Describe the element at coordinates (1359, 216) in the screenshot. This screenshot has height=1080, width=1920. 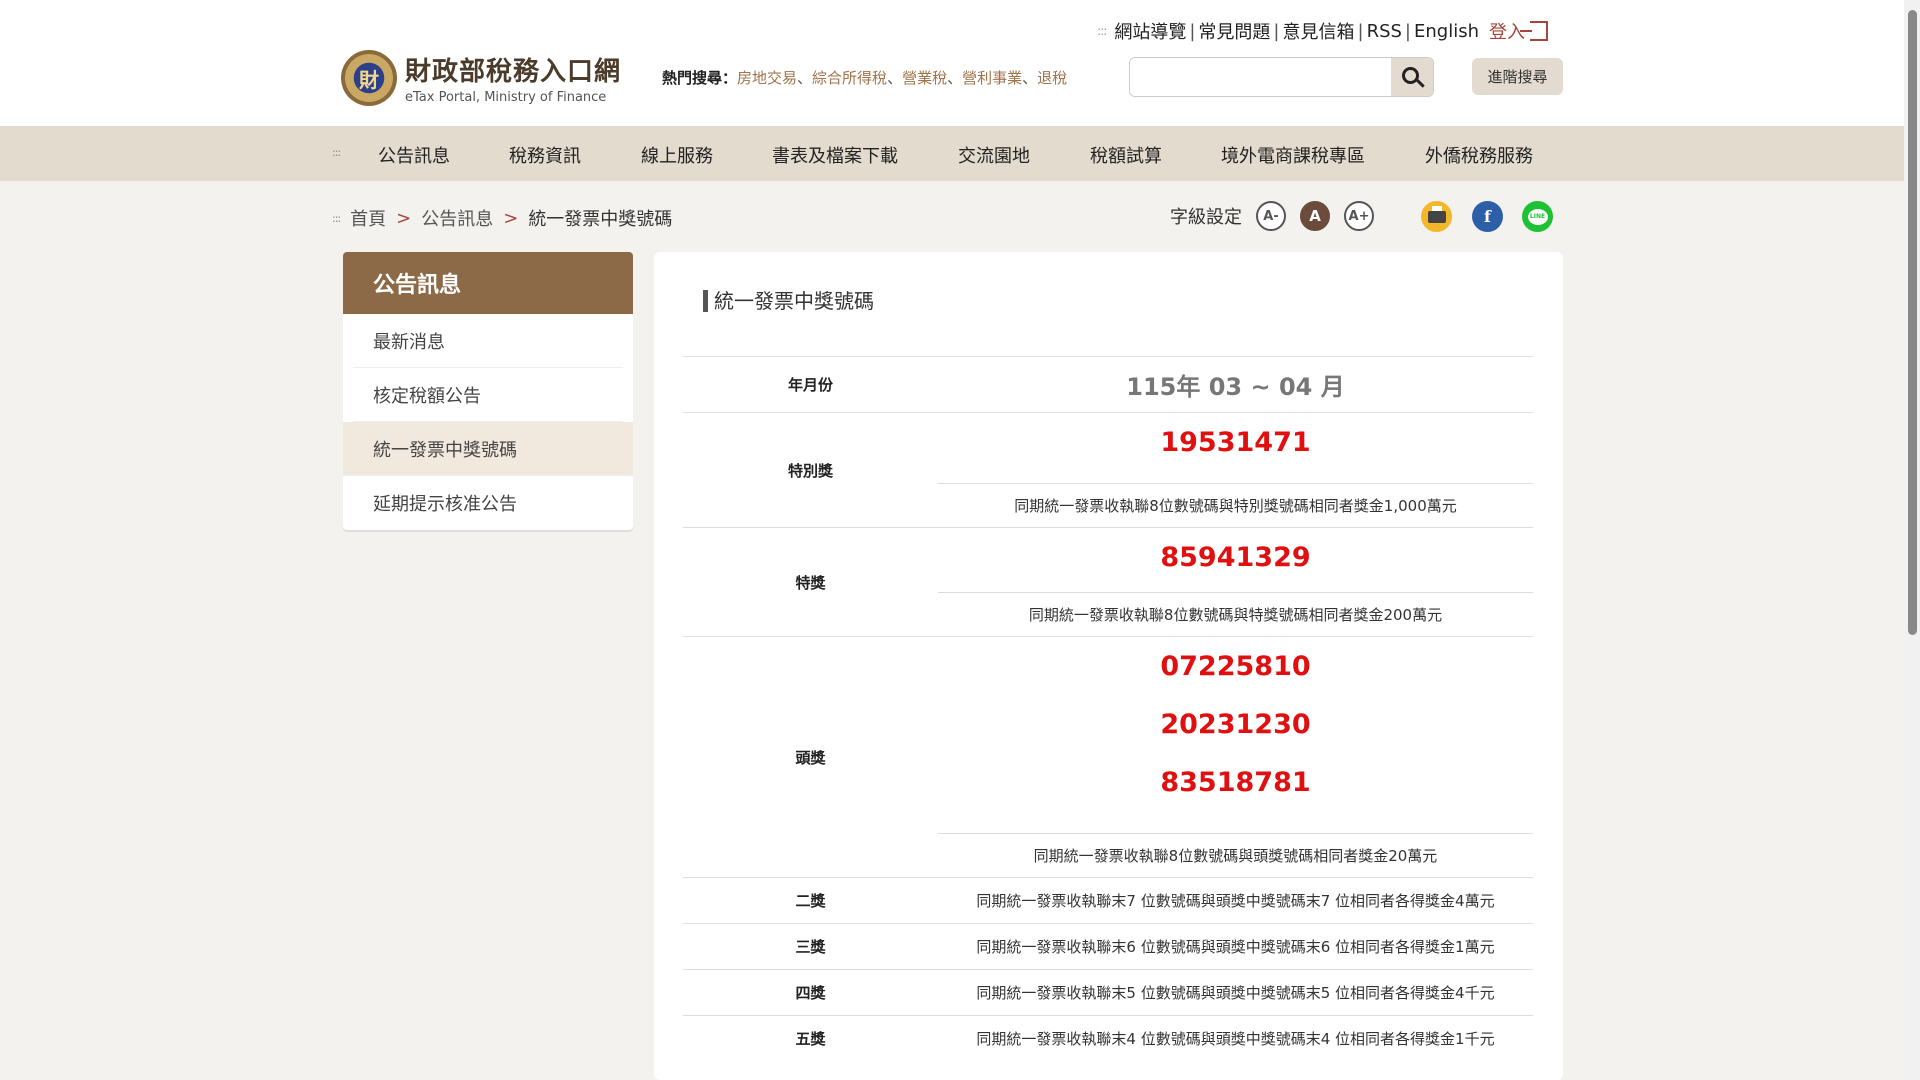
I see `font-larger-button: A+` at that location.